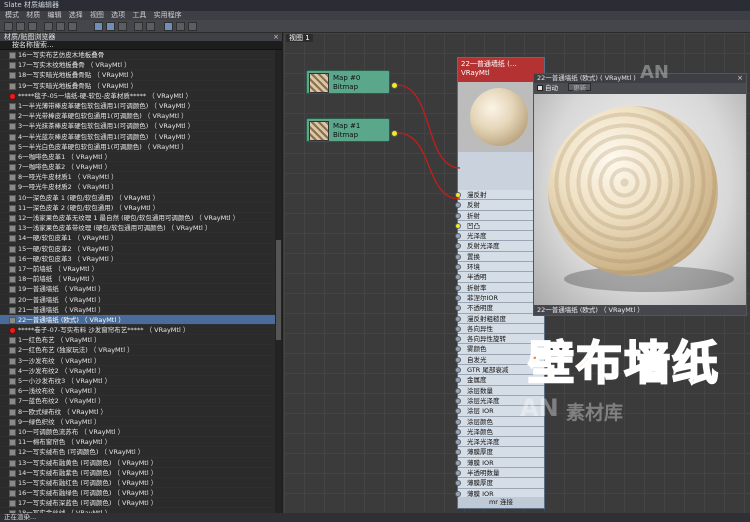  I want to click on menu-options: 选项, so click(118, 15).